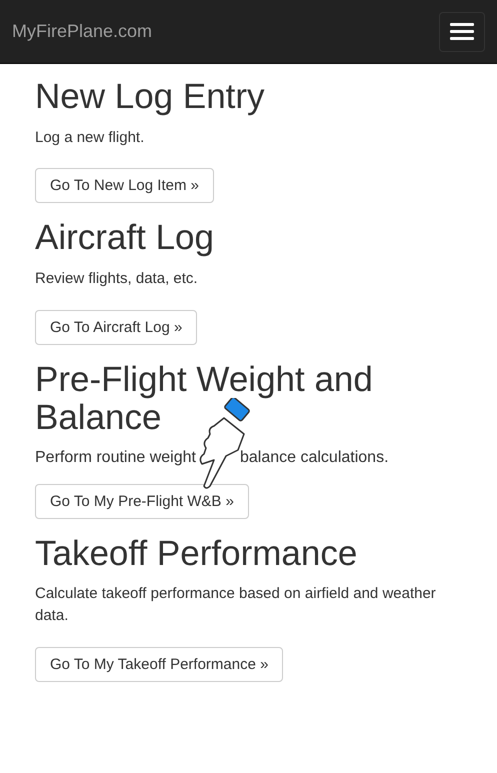  Describe the element at coordinates (142, 501) in the screenshot. I see `section-link-button: Go To My Pre-Flight W&B »` at that location.